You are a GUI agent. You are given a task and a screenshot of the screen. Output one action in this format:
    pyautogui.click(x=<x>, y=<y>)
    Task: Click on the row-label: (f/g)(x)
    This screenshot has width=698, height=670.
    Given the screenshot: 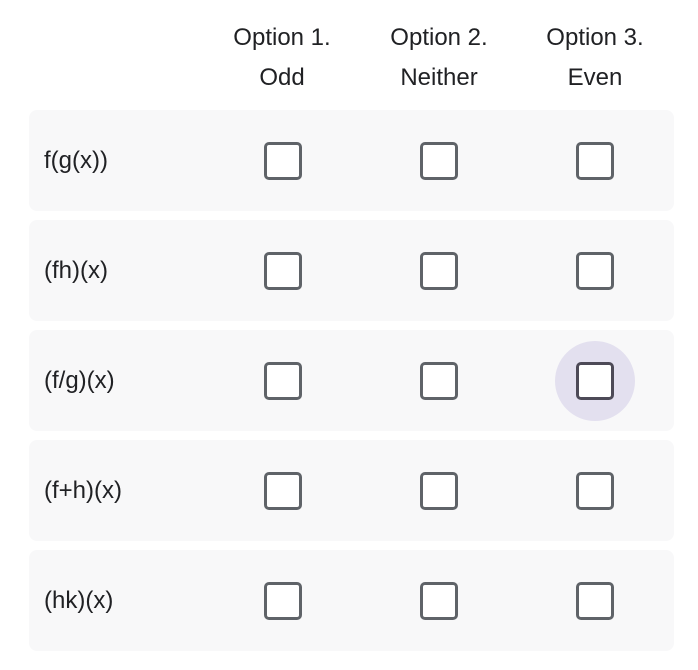 What is the action you would take?
    pyautogui.click(x=79, y=380)
    